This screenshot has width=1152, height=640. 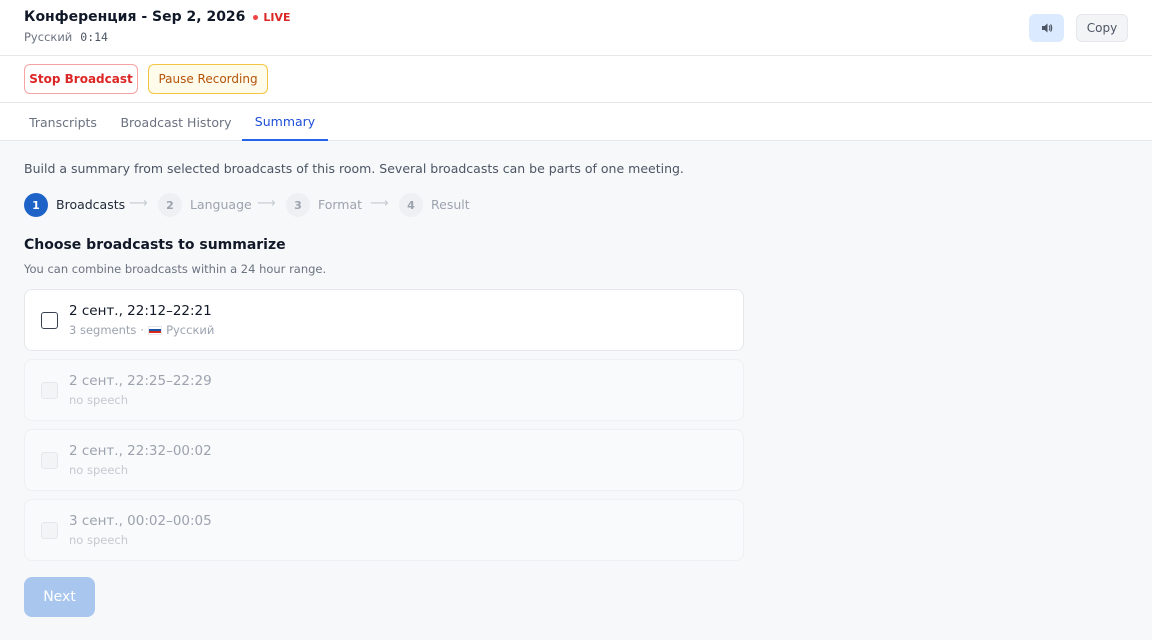 What do you see at coordinates (155, 245) in the screenshot?
I see `choose-broadcasts-title: Choose broadcasts to summarize` at bounding box center [155, 245].